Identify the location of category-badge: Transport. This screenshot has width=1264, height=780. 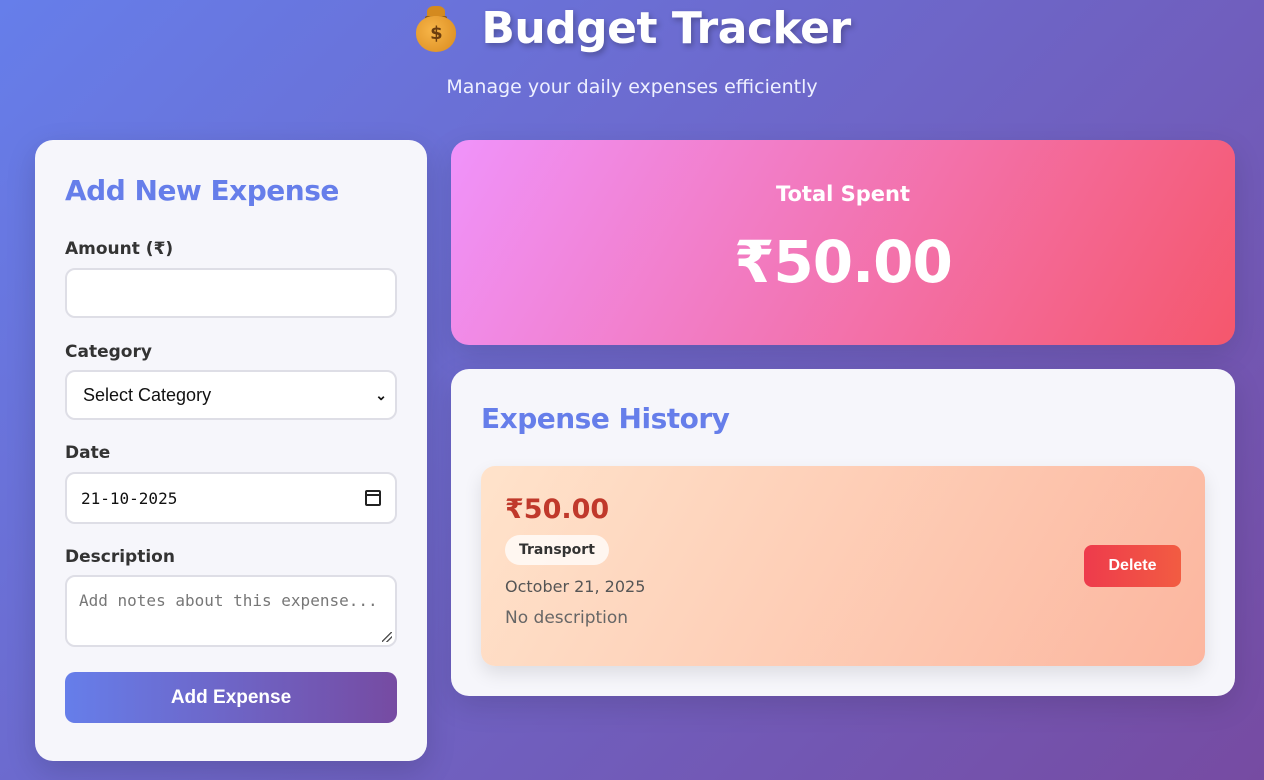
(557, 550).